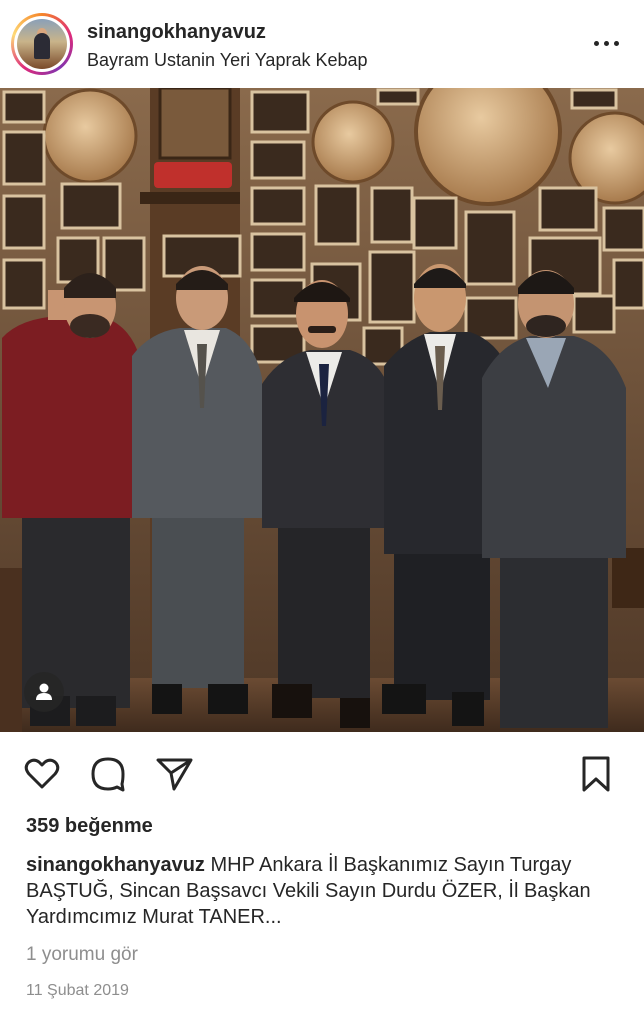  Describe the element at coordinates (115, 865) in the screenshot. I see `caption-username: sinangokhanyavuz` at that location.